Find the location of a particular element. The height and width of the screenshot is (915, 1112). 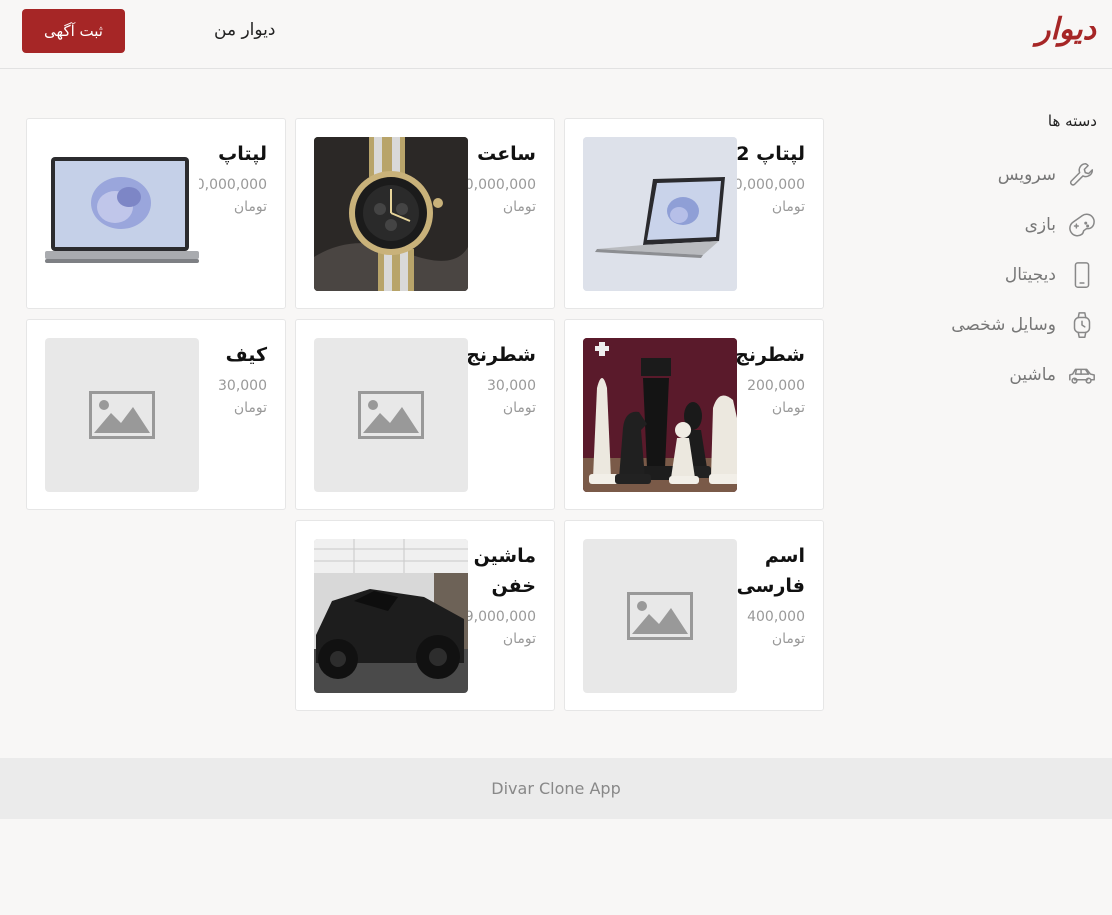

categories-title: دسته ها is located at coordinates (1072, 121).